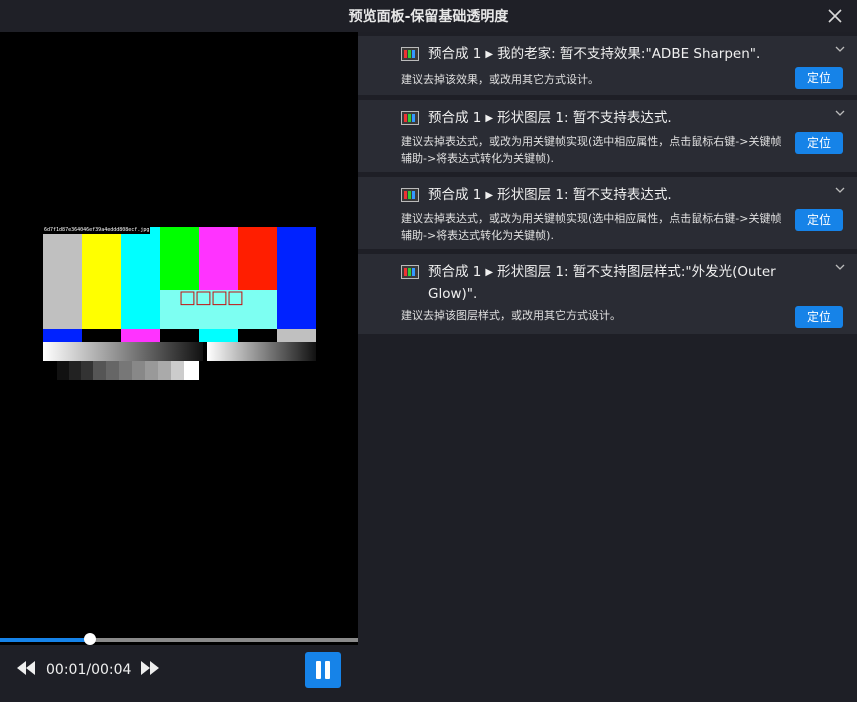  I want to click on window-title: 预览面板-保留基础透明度, so click(428, 17).